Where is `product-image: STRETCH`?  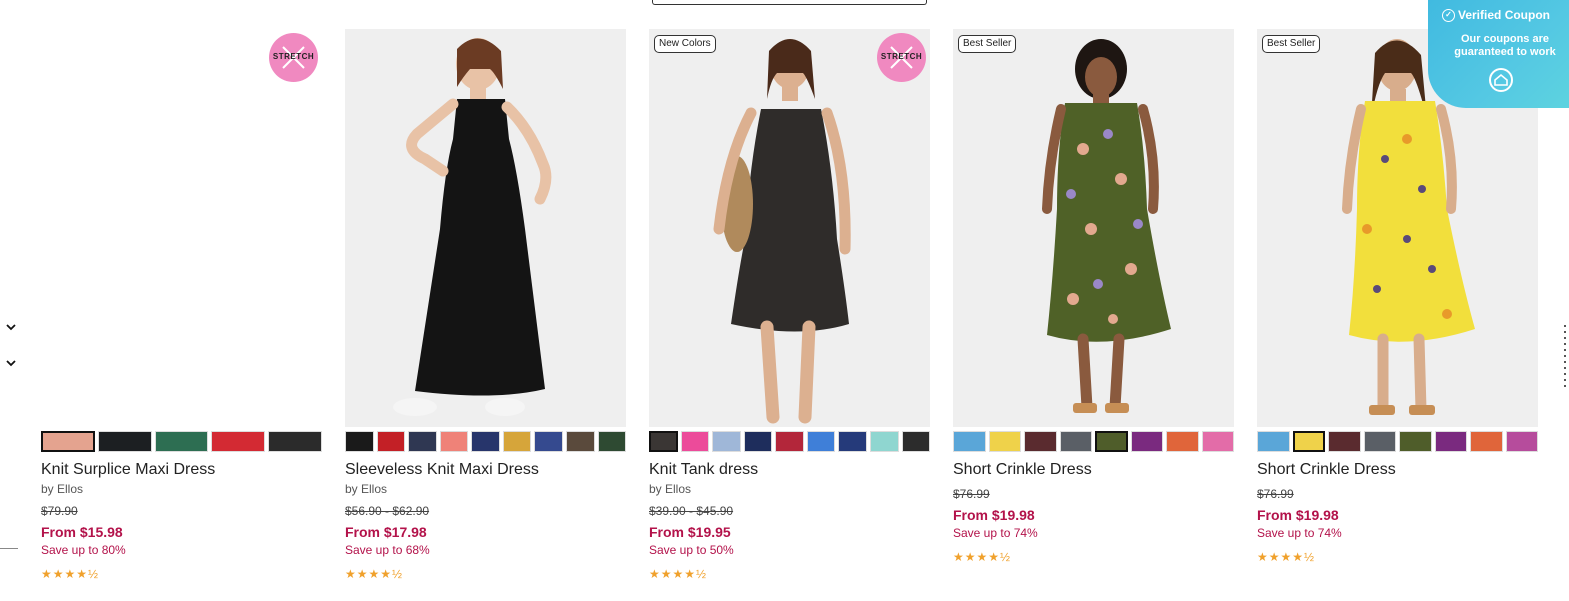 product-image: STRETCH is located at coordinates (181, 228).